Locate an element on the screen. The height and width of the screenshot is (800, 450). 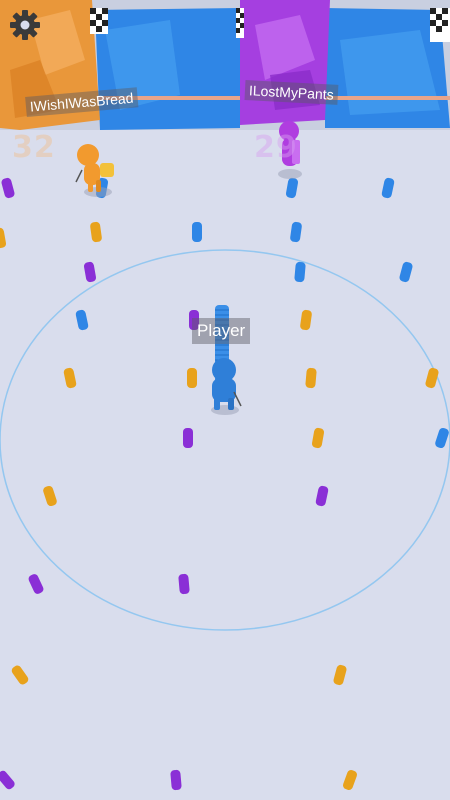
purple-opponent-score: 29 is located at coordinates (276, 147).